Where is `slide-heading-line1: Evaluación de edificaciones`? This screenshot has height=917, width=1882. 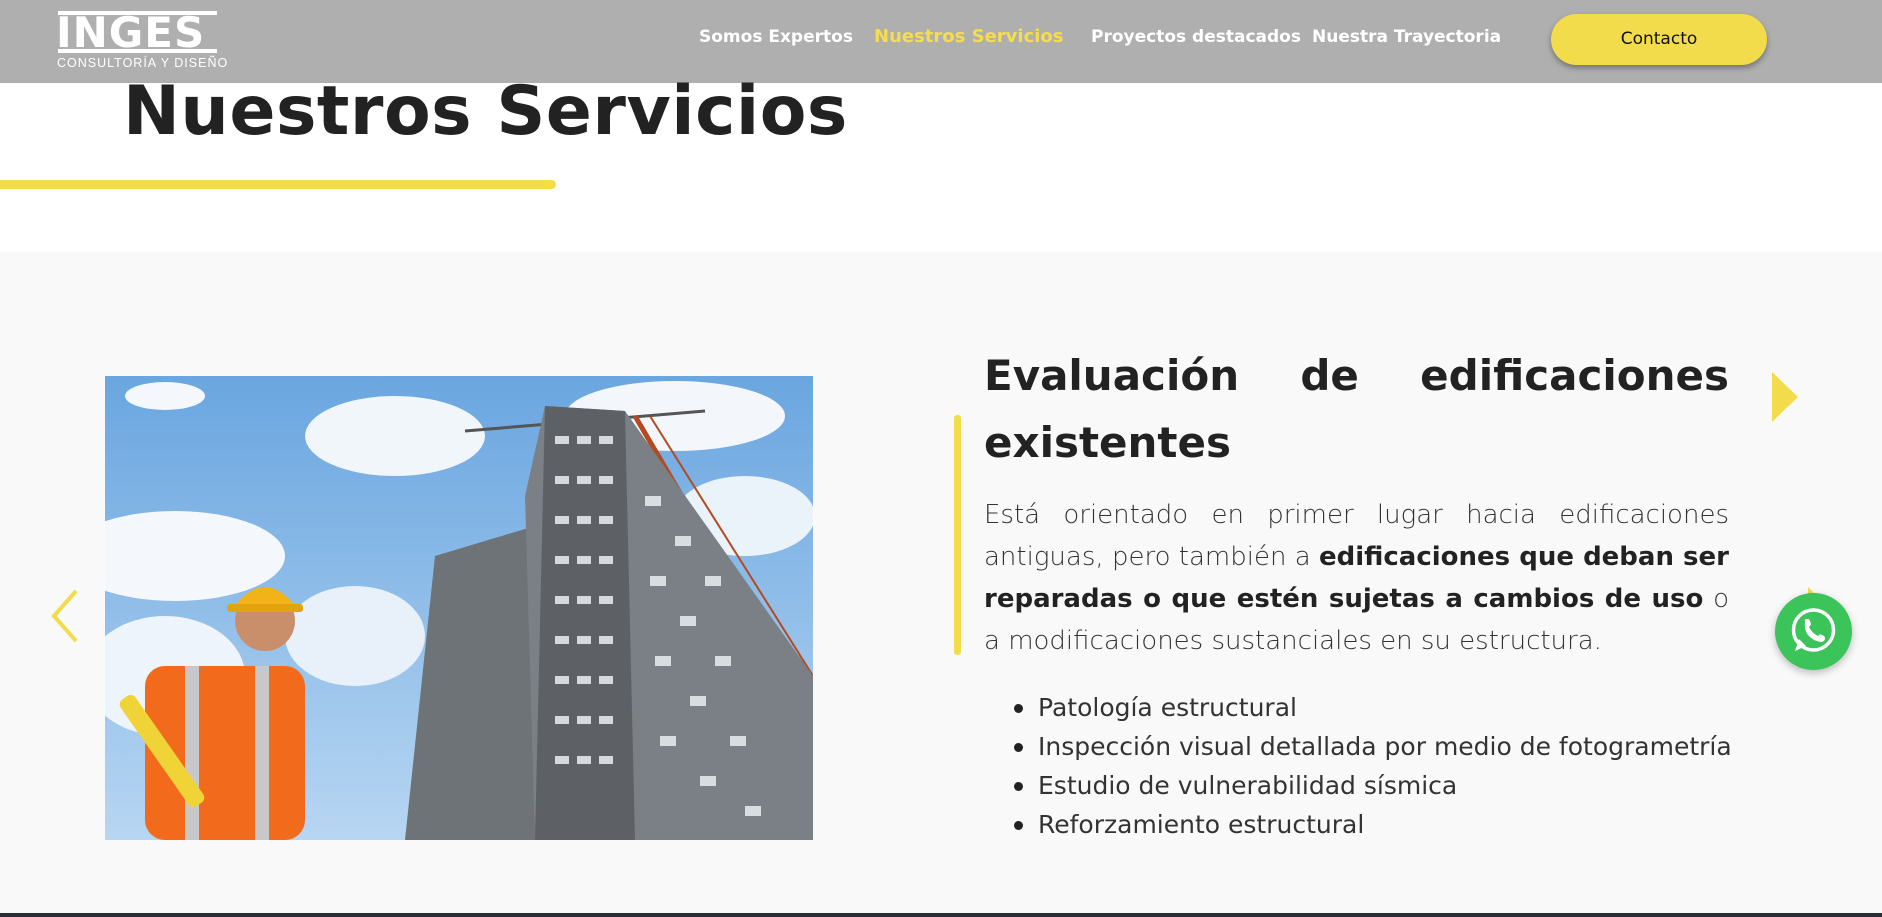 slide-heading-line1: Evaluación de edificaciones is located at coordinates (1356, 375).